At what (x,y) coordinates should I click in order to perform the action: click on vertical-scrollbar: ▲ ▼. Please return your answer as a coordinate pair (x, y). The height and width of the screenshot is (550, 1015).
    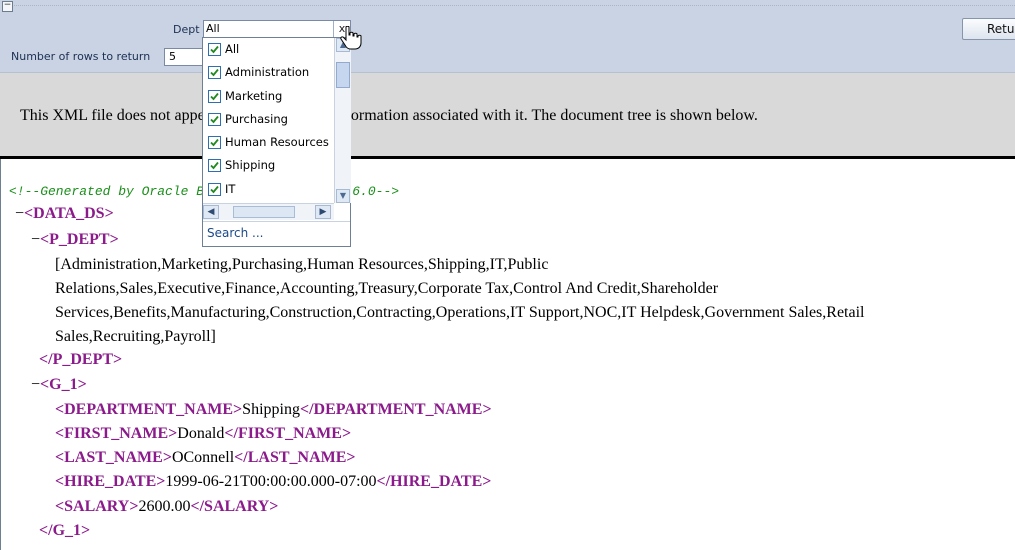
    Looking at the image, I should click on (342, 120).